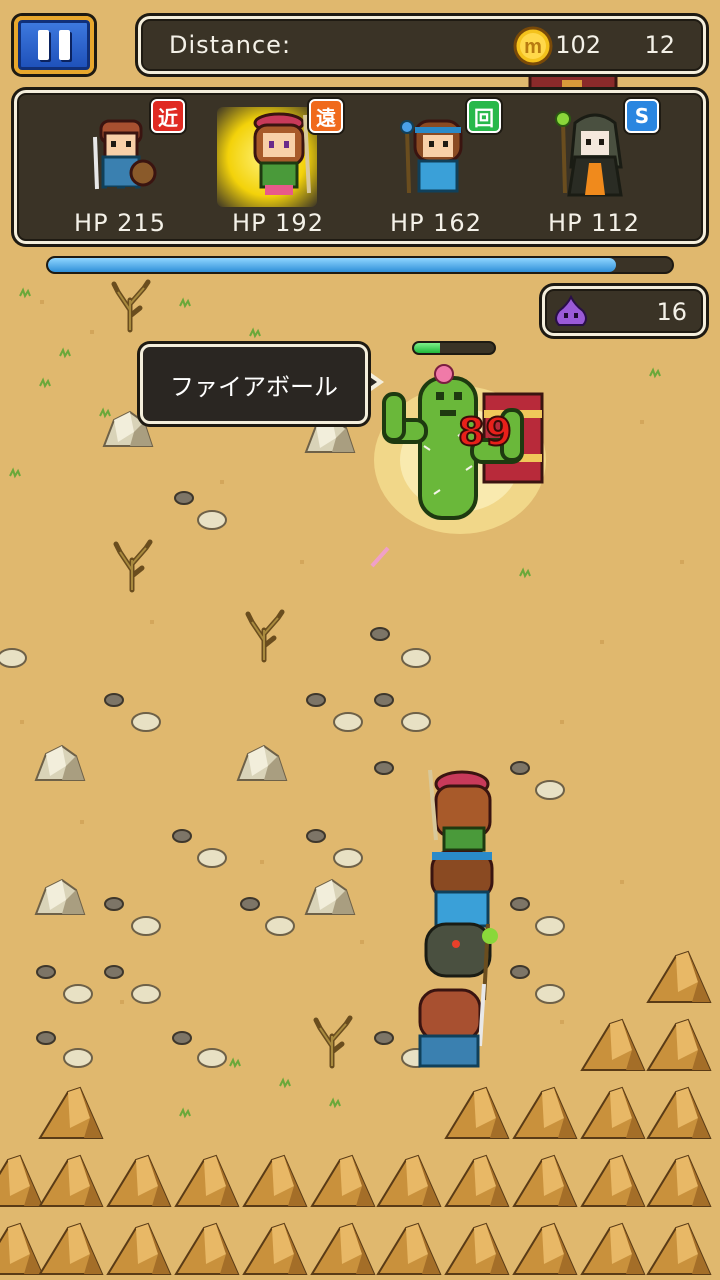 This screenshot has height=1280, width=720. Describe the element at coordinates (594, 167) in the screenshot. I see `party-member-mage: S HP 112` at that location.